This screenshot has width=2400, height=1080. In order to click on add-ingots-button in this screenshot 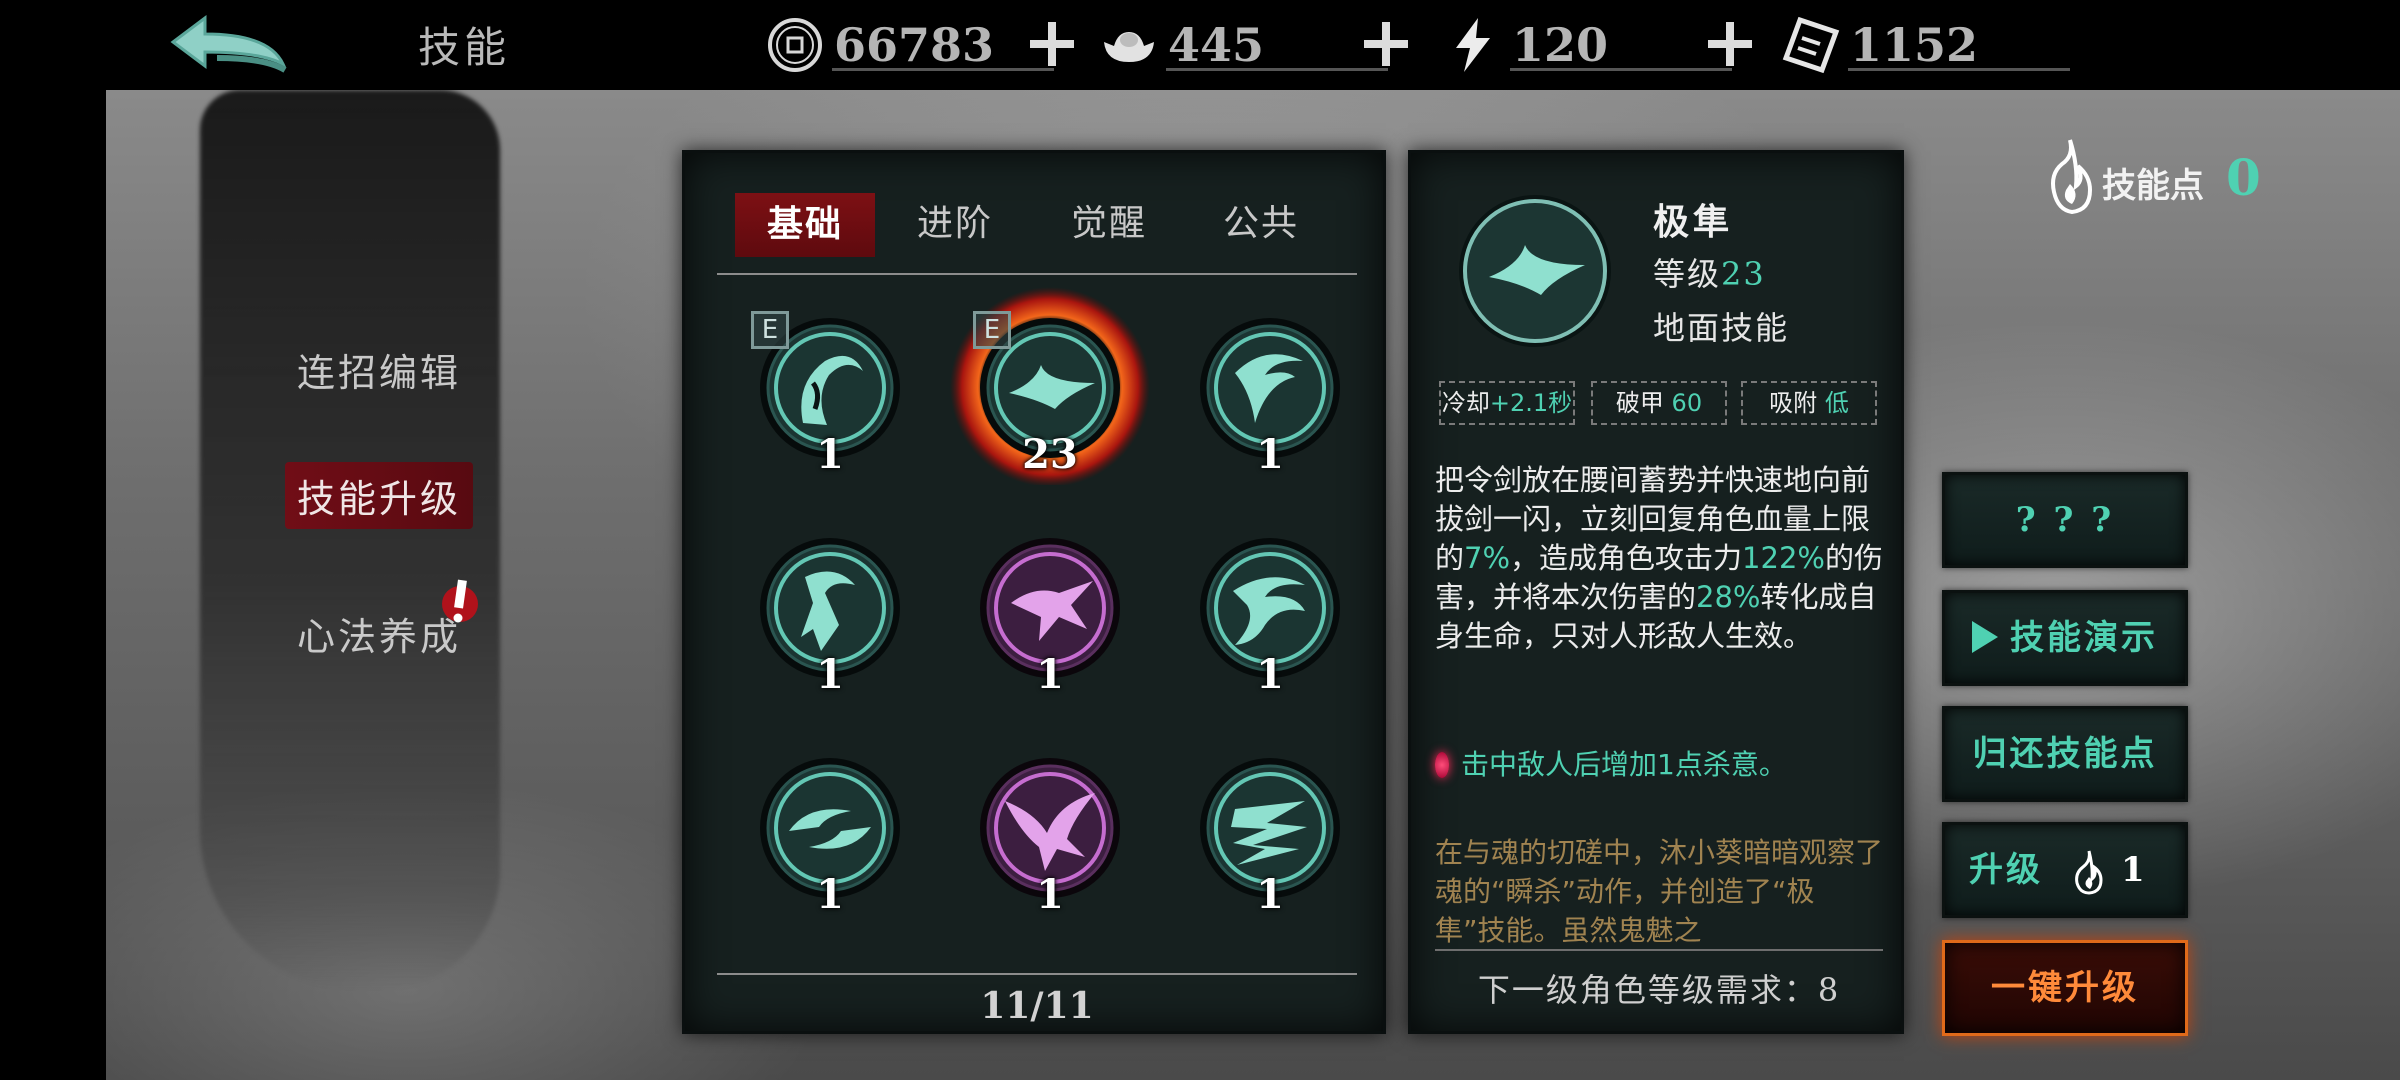, I will do `click(1386, 42)`.